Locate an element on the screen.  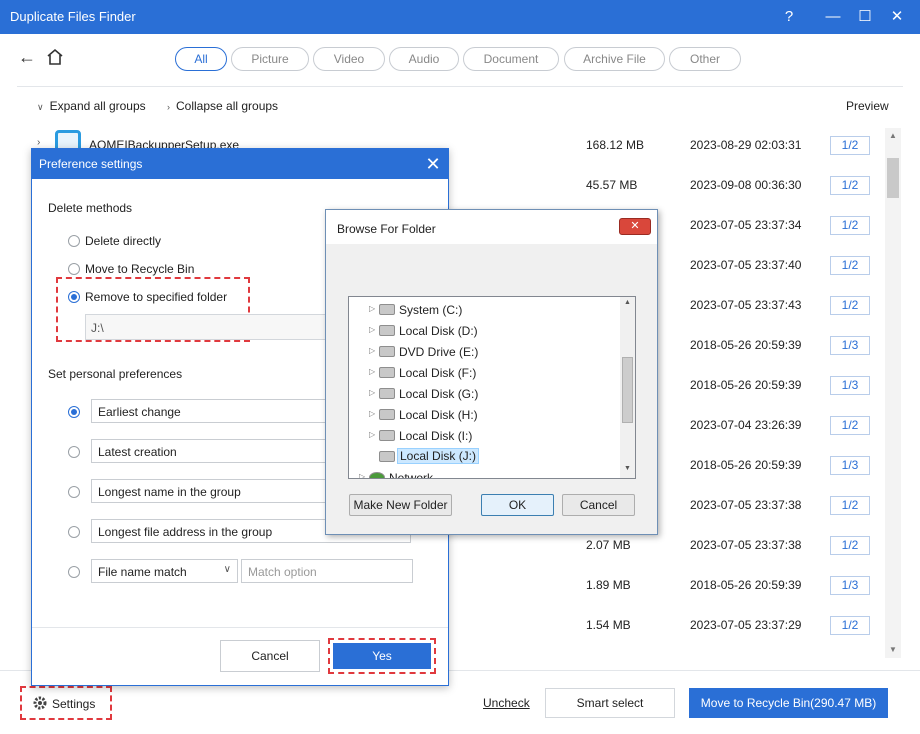
dvd-drive-icon is located at coordinates (387, 351).